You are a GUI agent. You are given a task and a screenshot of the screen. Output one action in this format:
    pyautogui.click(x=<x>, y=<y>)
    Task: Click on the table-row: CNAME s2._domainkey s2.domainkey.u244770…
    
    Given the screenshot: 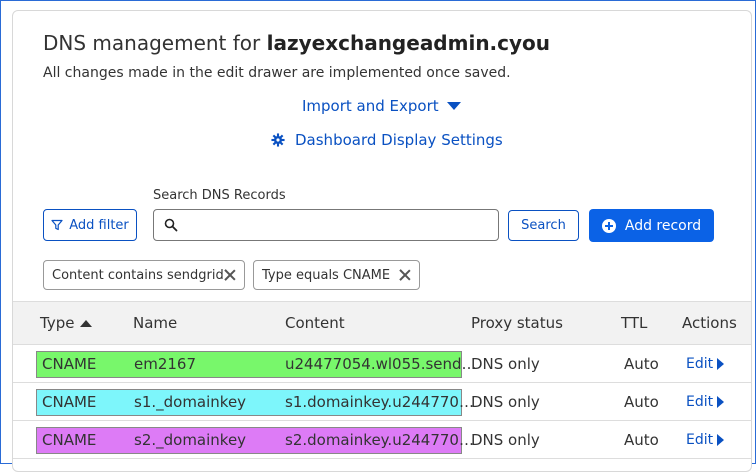 What is the action you would take?
    pyautogui.click(x=382, y=440)
    